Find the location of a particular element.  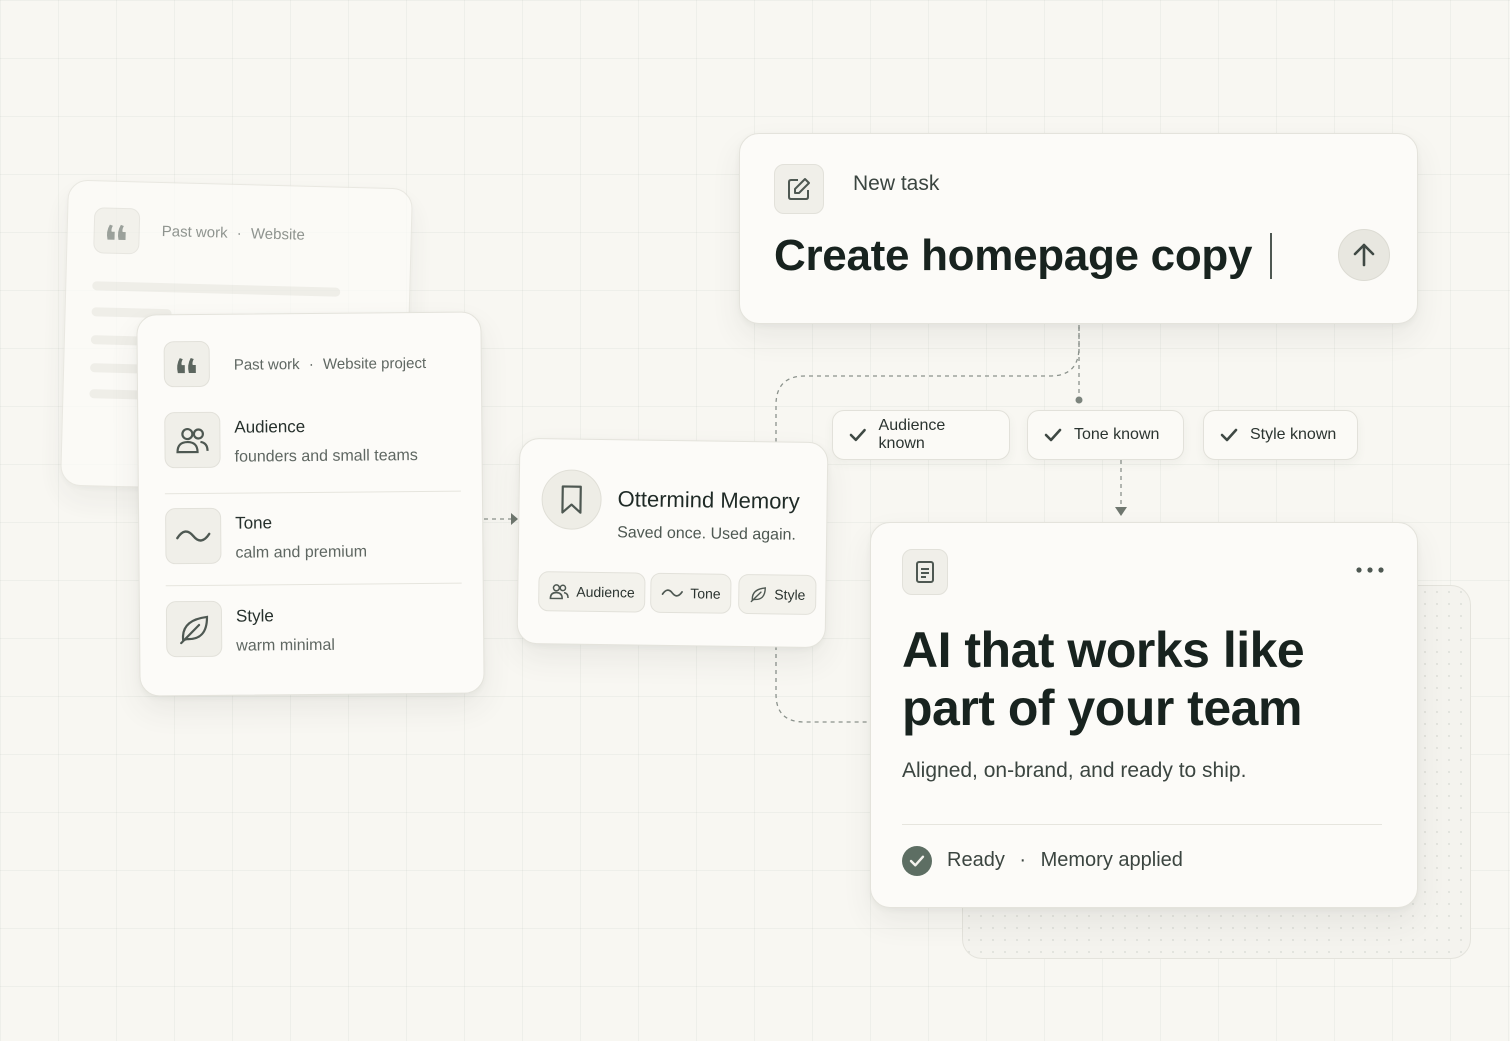

task-input: Create homepage copy is located at coordinates (1023, 256).